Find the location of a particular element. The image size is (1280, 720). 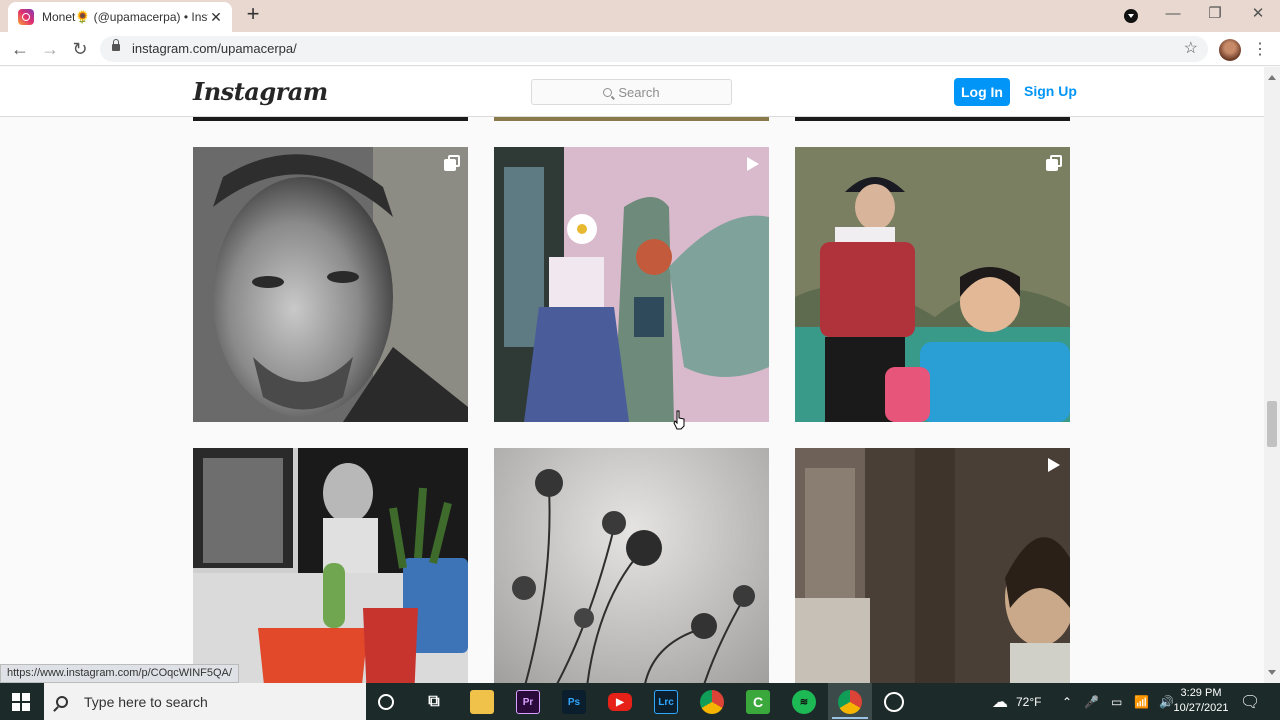

task-view-icon: ⧉ is located at coordinates (434, 702).